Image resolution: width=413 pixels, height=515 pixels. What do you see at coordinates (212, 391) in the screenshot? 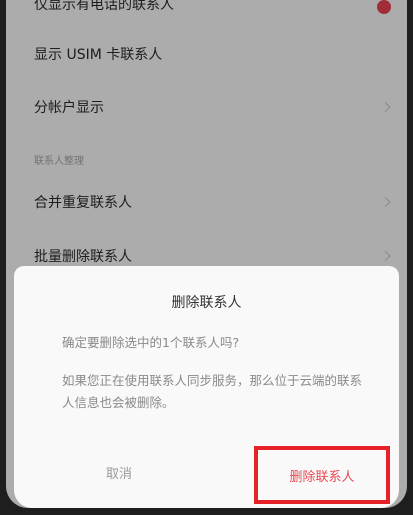
I see `dialog-message-sync: 如果您正在使用联系人同步服务，那么位于云端的联系人信息也会被删除。` at bounding box center [212, 391].